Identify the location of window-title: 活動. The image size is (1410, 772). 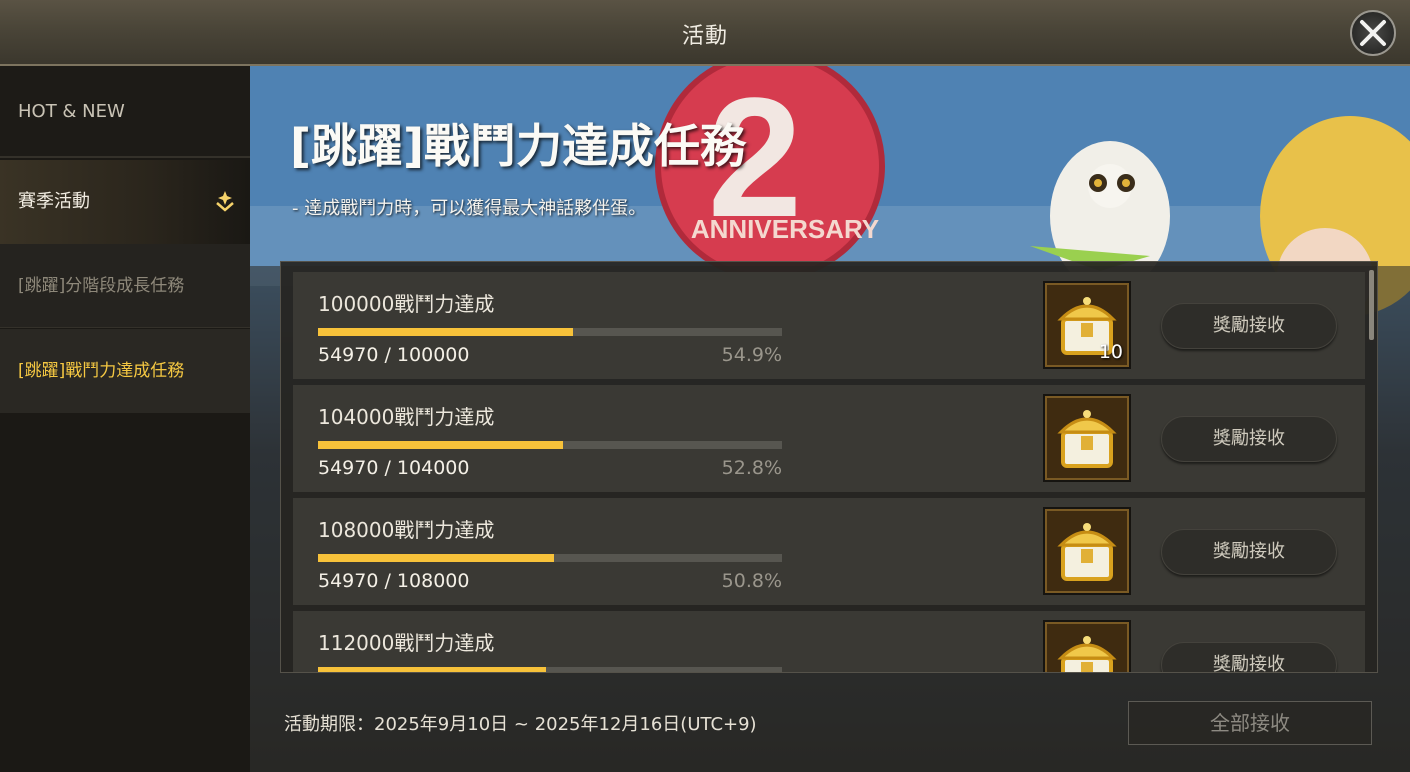
(704, 36).